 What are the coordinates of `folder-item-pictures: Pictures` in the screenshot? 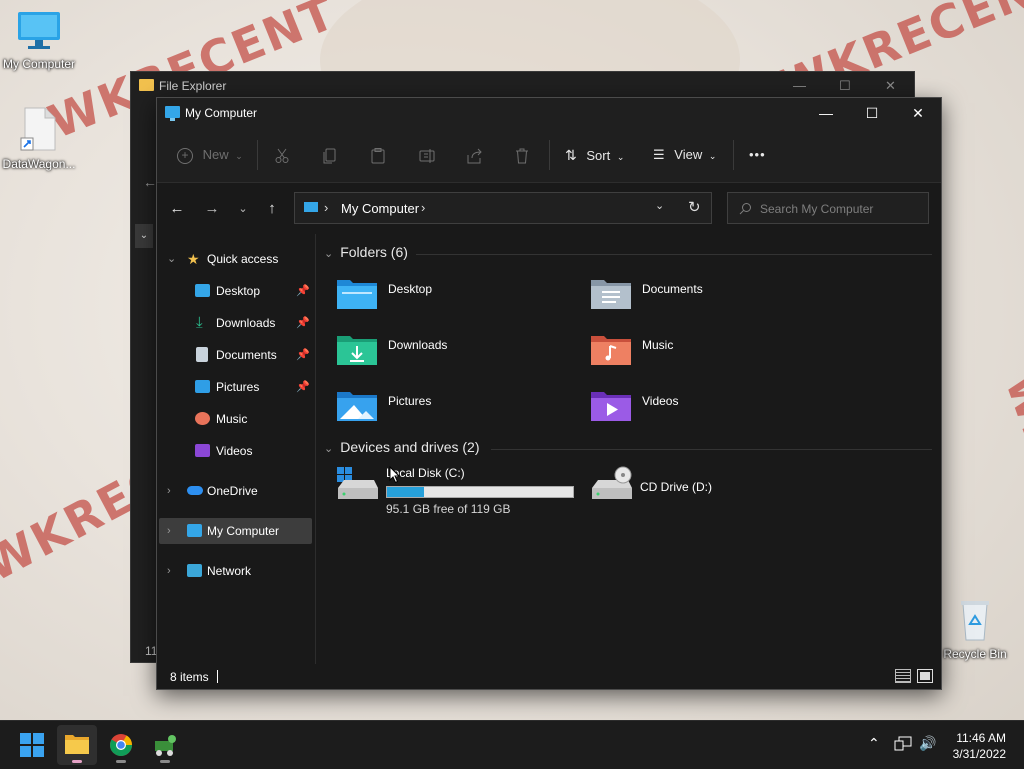 It's located at (456, 410).